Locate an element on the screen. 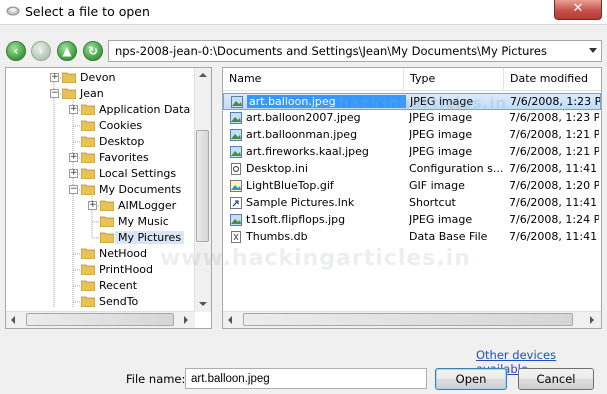 This screenshot has width=607, height=394. filename-input is located at coordinates (306, 378).